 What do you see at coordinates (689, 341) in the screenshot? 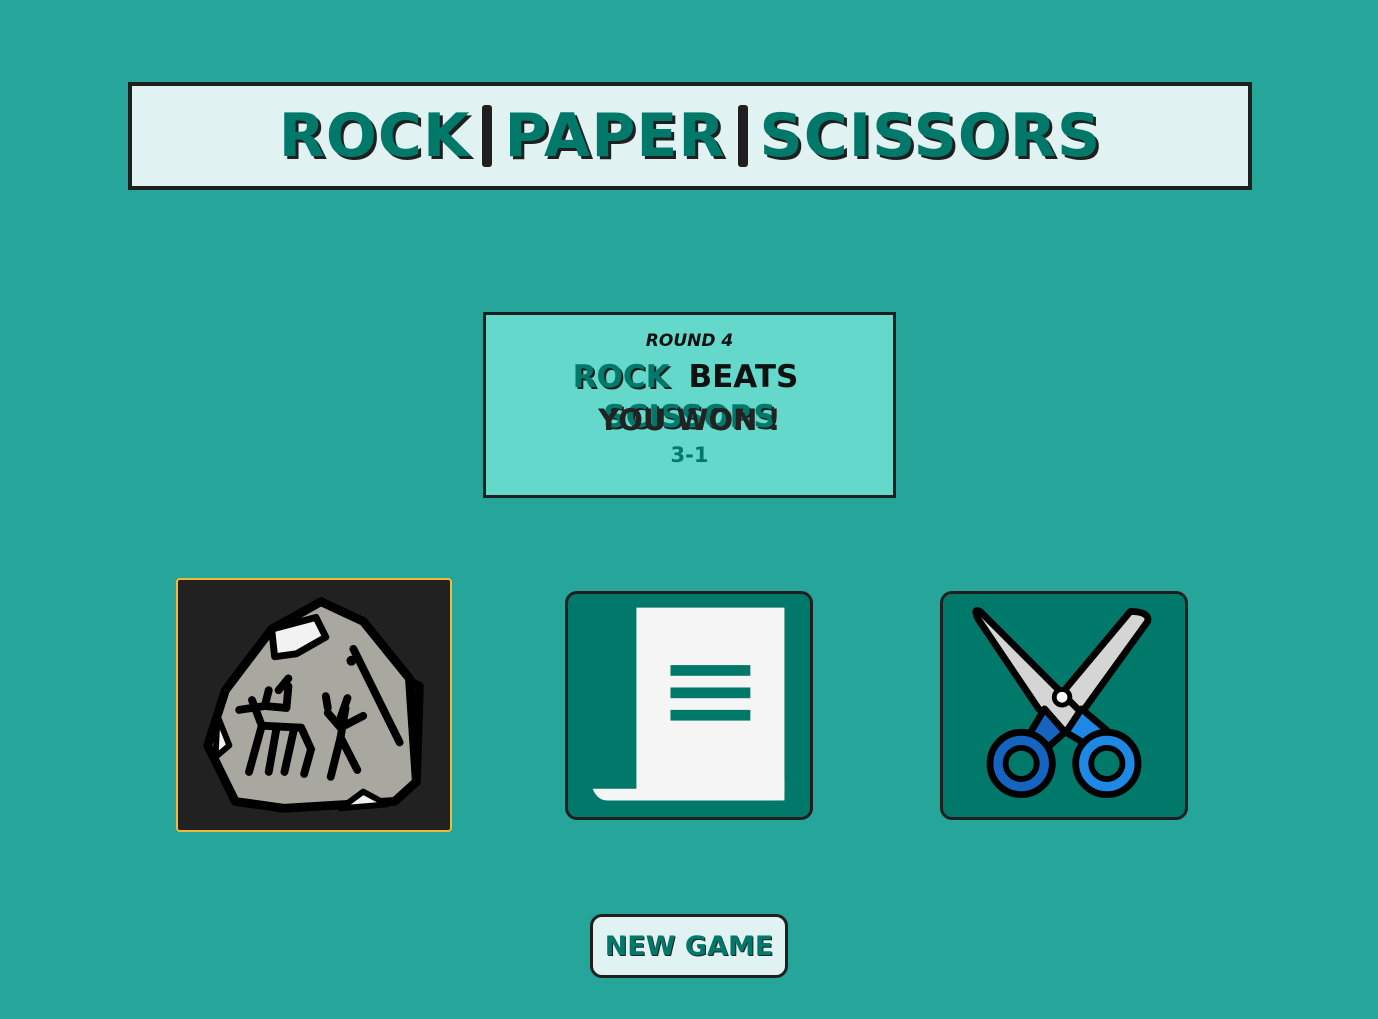
I see `round-label: ROUND 4` at bounding box center [689, 341].